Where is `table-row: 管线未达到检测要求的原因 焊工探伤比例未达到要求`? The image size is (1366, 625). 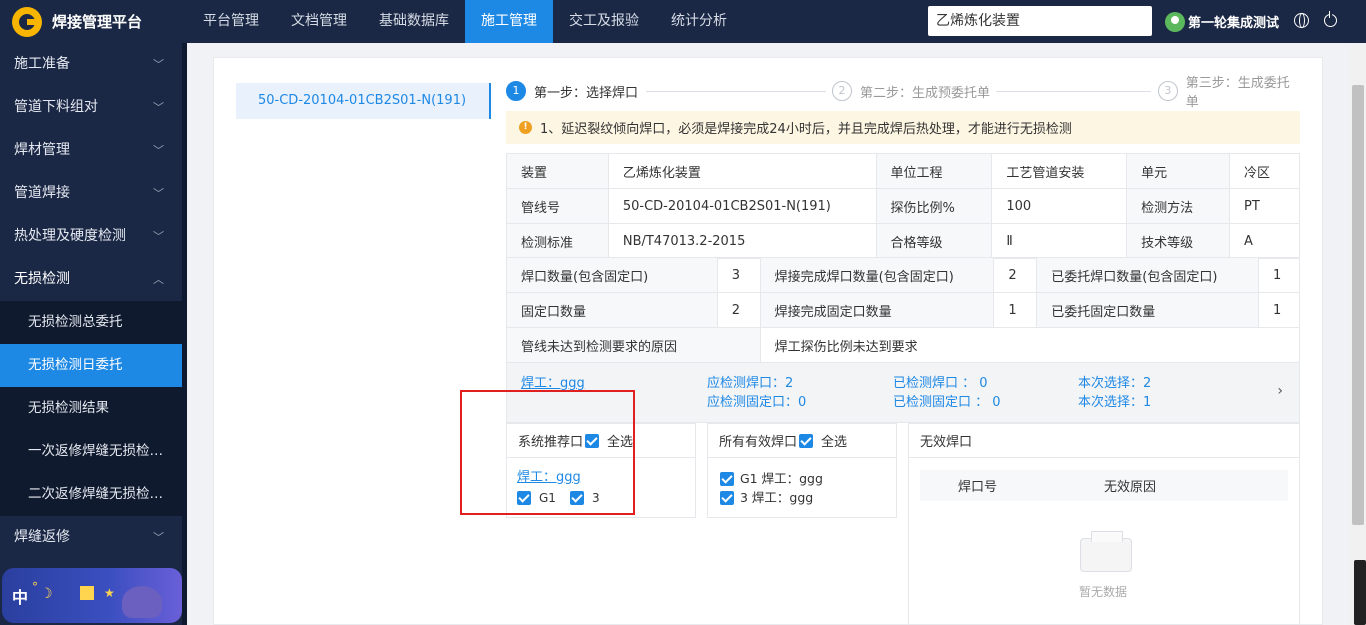 table-row: 管线未达到检测要求的原因 焊工探伤比例未达到要求 is located at coordinates (903, 345).